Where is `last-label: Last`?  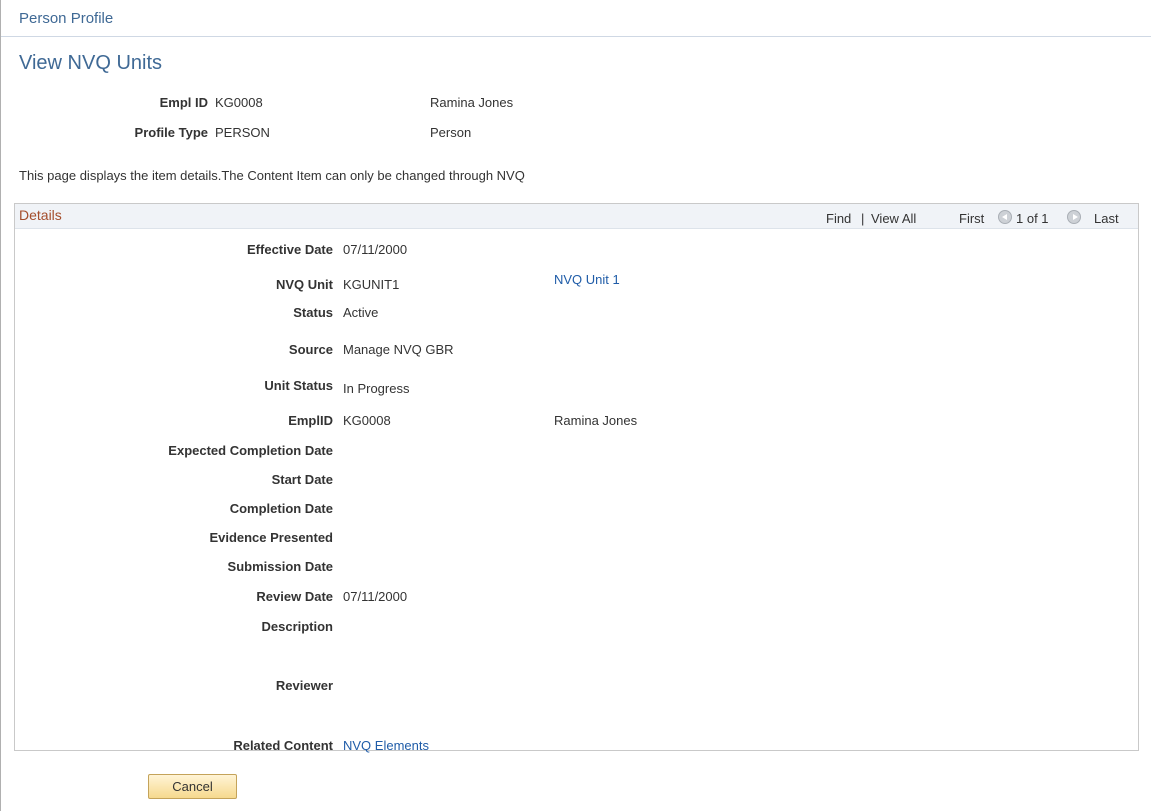 last-label: Last is located at coordinates (1106, 218).